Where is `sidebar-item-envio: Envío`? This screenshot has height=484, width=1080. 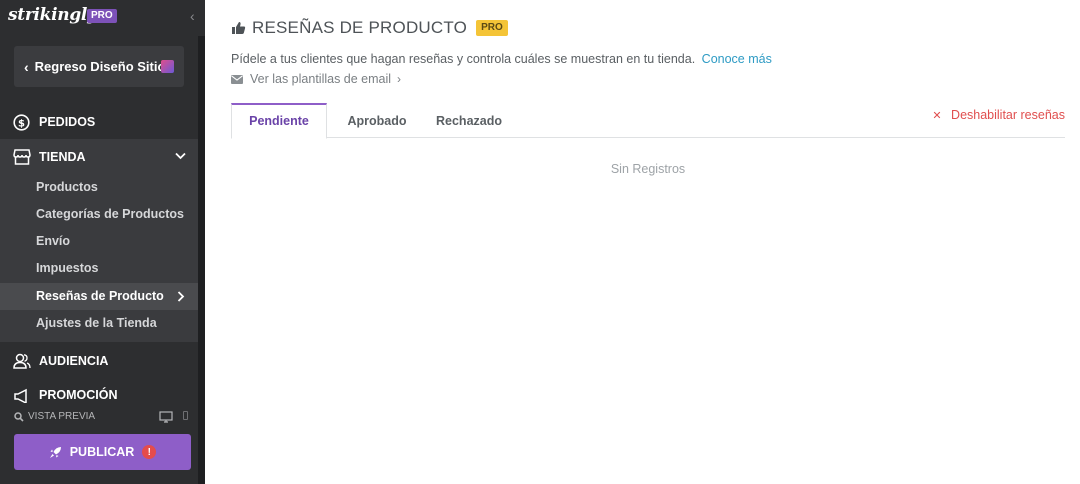
sidebar-item-envio: Envío is located at coordinates (99, 241).